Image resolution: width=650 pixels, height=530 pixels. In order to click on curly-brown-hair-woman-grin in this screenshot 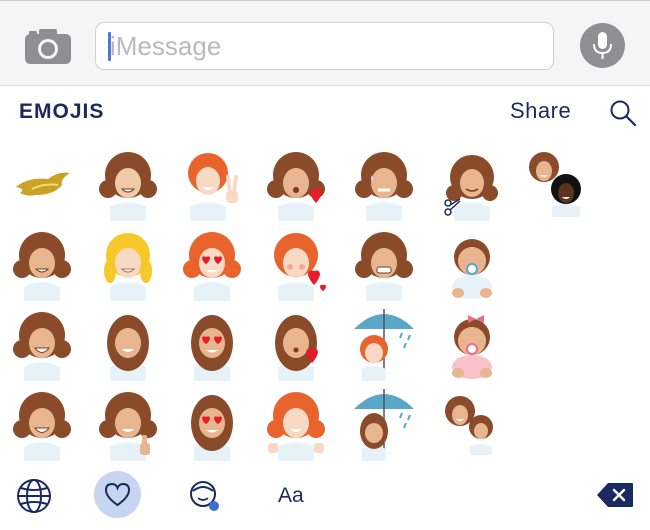, I will do `click(42, 345)`.